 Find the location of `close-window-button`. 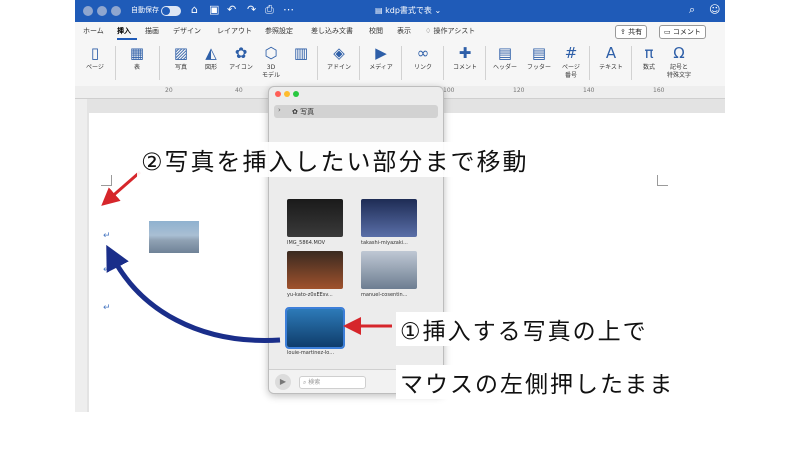

close-window-button is located at coordinates (88, 11).